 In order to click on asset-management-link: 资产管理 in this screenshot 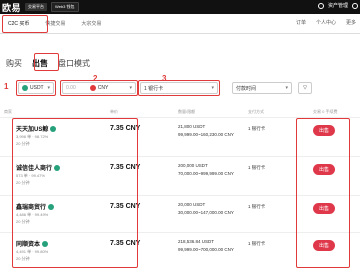, I will do `click(338, 5)`.